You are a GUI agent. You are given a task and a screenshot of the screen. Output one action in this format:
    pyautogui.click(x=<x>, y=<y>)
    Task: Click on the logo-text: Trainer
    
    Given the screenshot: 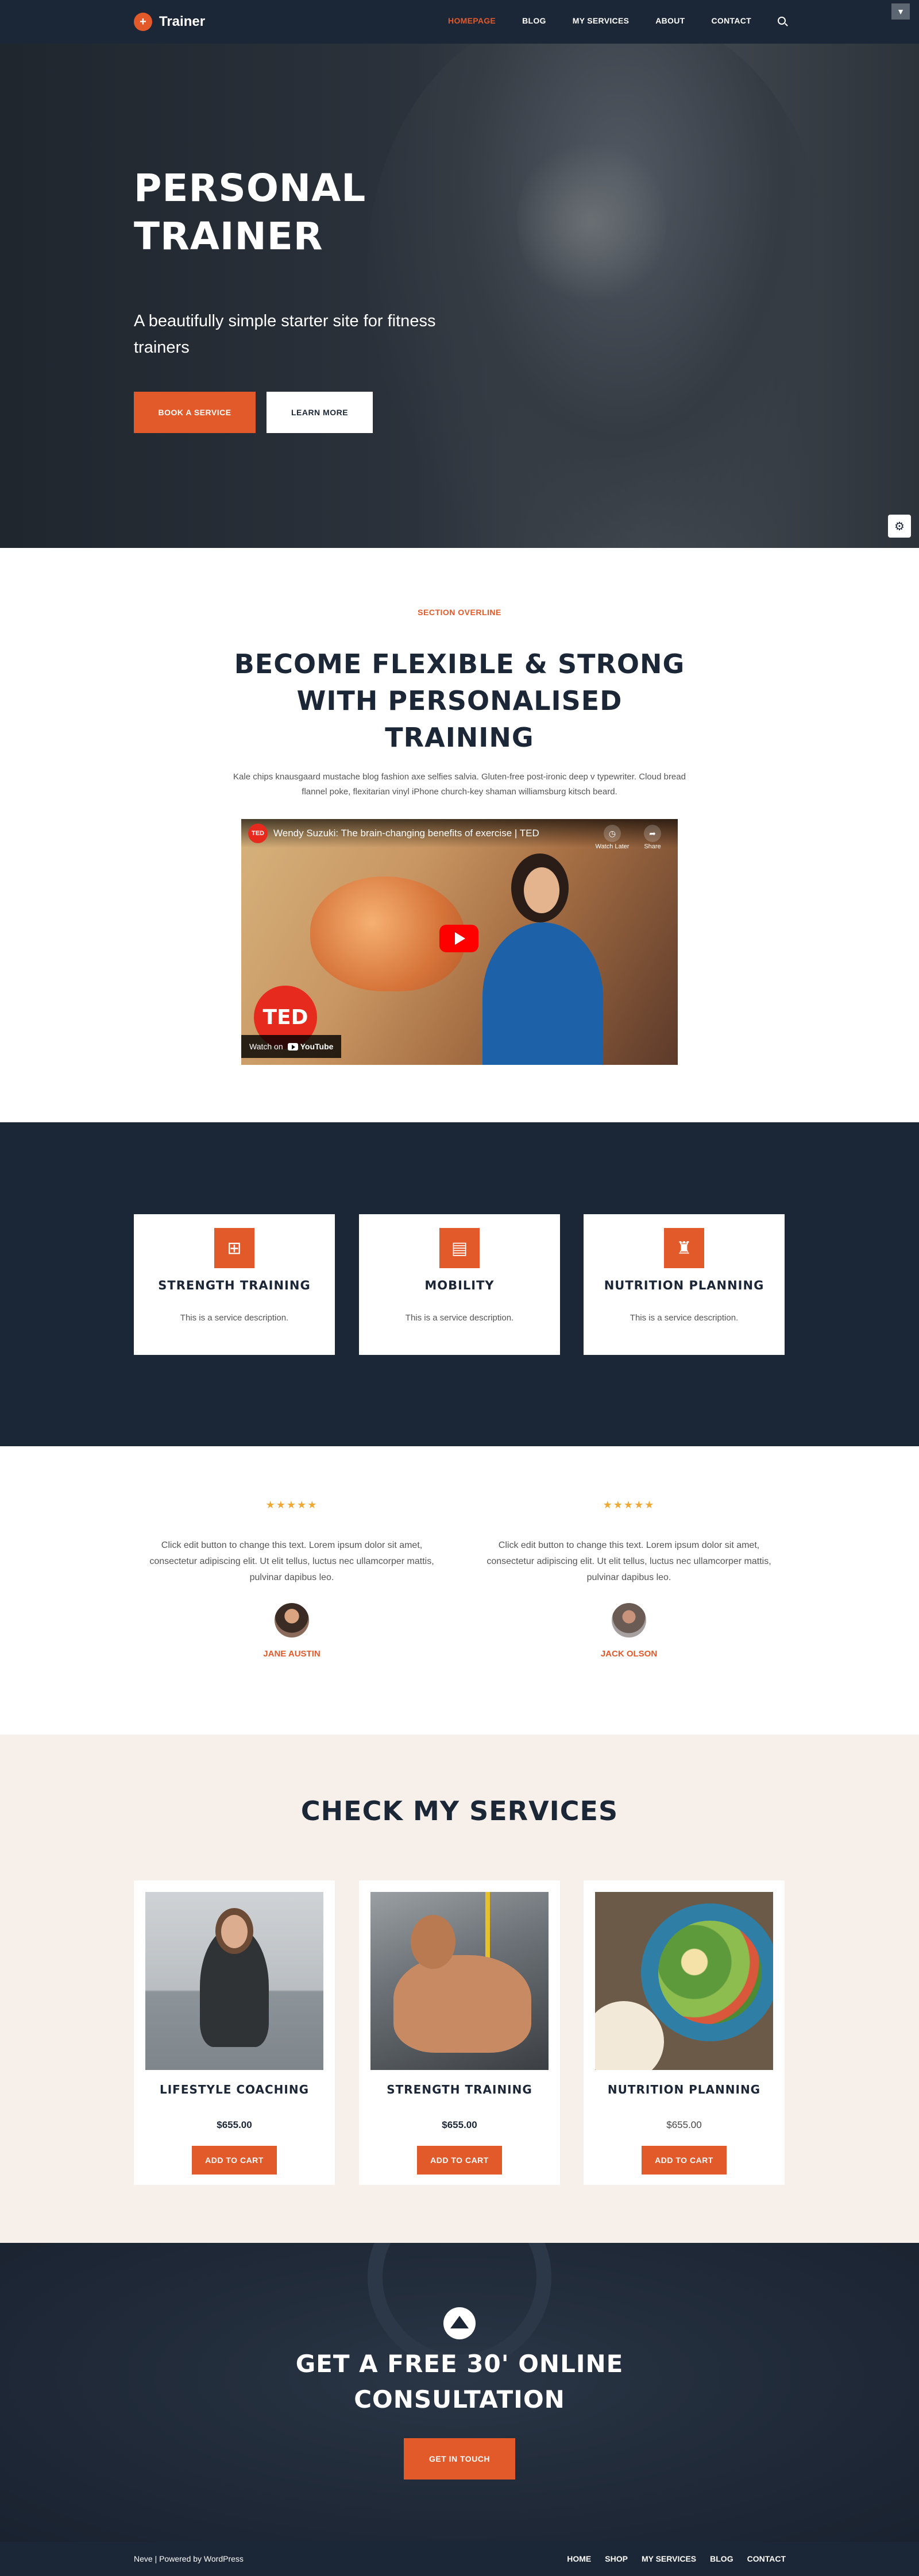 What is the action you would take?
    pyautogui.click(x=182, y=21)
    